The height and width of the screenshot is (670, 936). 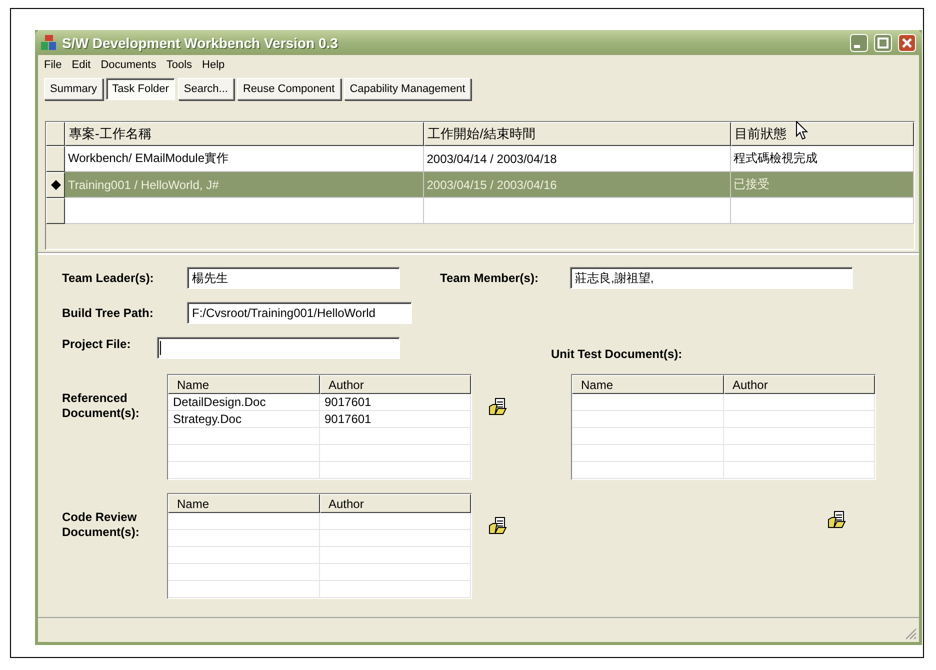 What do you see at coordinates (577, 159) in the screenshot?
I see `table-cell: 2003/04/14 / 2003/04/18` at bounding box center [577, 159].